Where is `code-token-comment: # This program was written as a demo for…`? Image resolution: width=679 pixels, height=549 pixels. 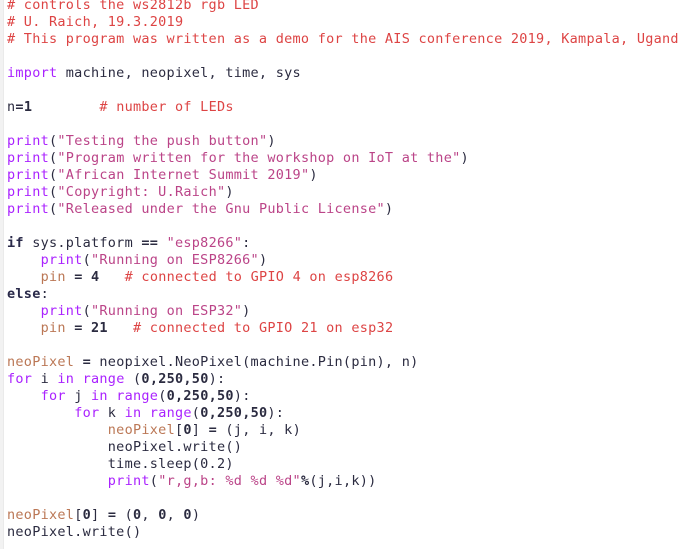
code-token-comment: # This program was written as a demo for… is located at coordinates (343, 39).